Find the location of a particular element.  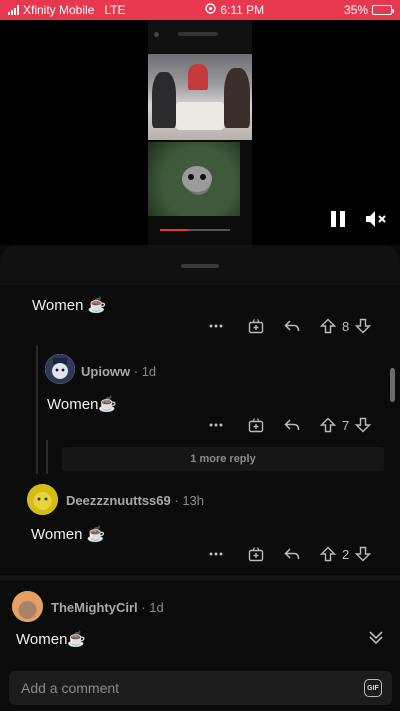

scrollbar is located at coordinates (392, 385).